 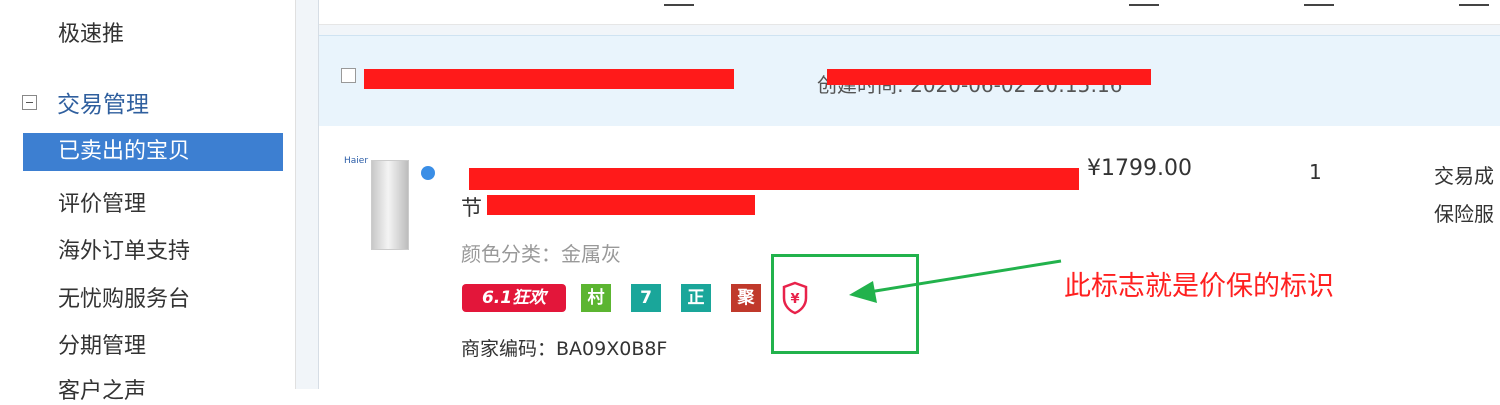 What do you see at coordinates (1139, 168) in the screenshot?
I see `item-price: ¥1799.00` at bounding box center [1139, 168].